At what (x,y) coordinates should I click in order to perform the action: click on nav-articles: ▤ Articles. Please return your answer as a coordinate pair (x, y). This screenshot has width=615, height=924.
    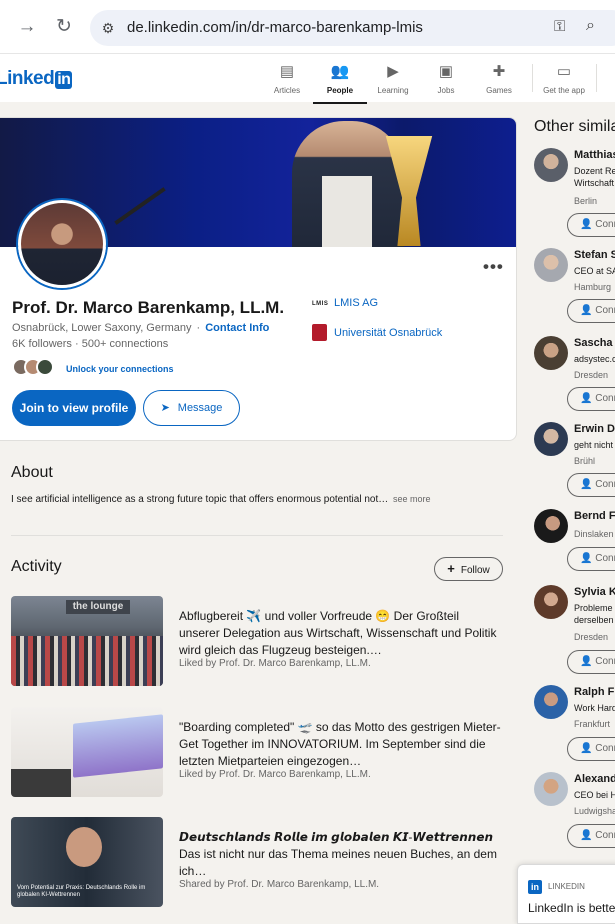
    Looking at the image, I should click on (287, 82).